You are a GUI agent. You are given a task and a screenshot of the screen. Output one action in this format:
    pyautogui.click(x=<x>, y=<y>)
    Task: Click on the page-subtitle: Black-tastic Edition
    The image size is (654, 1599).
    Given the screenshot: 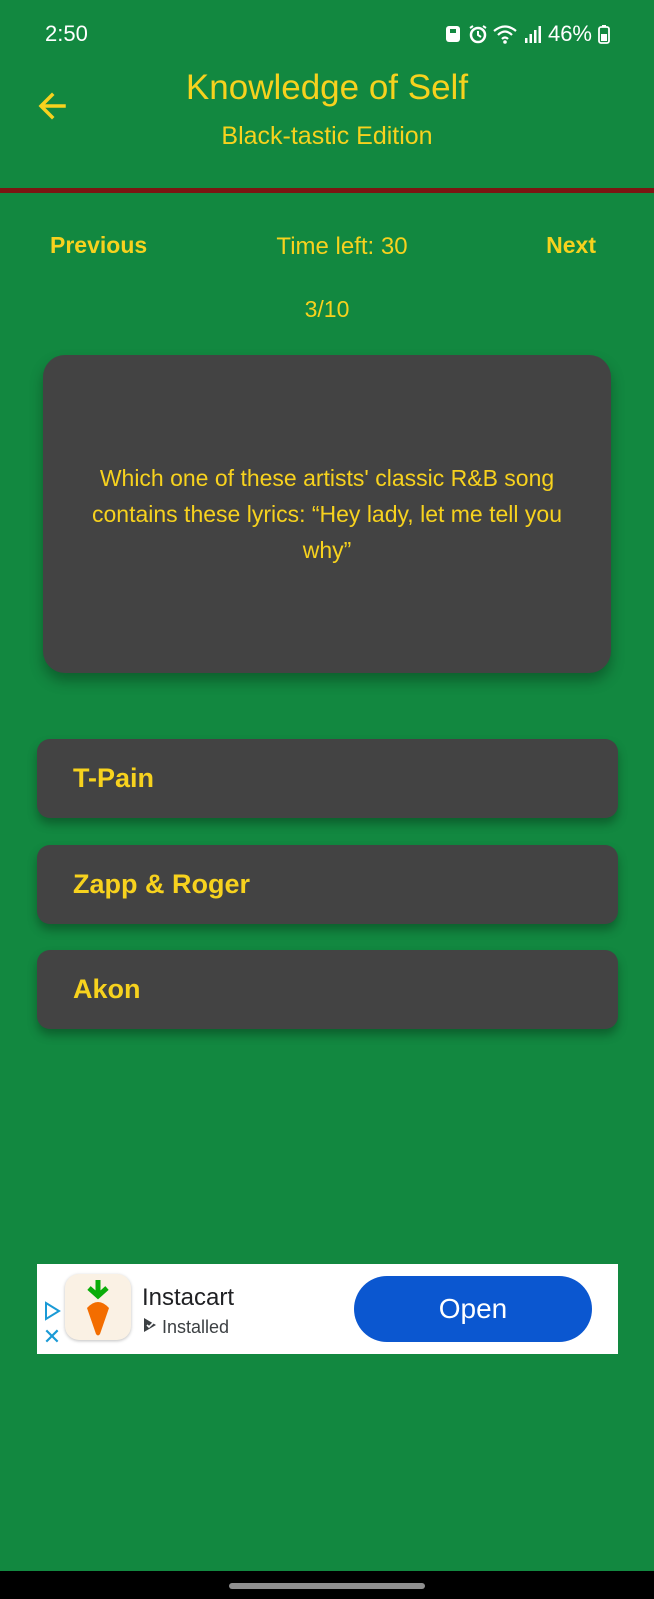 What is the action you would take?
    pyautogui.click(x=327, y=136)
    